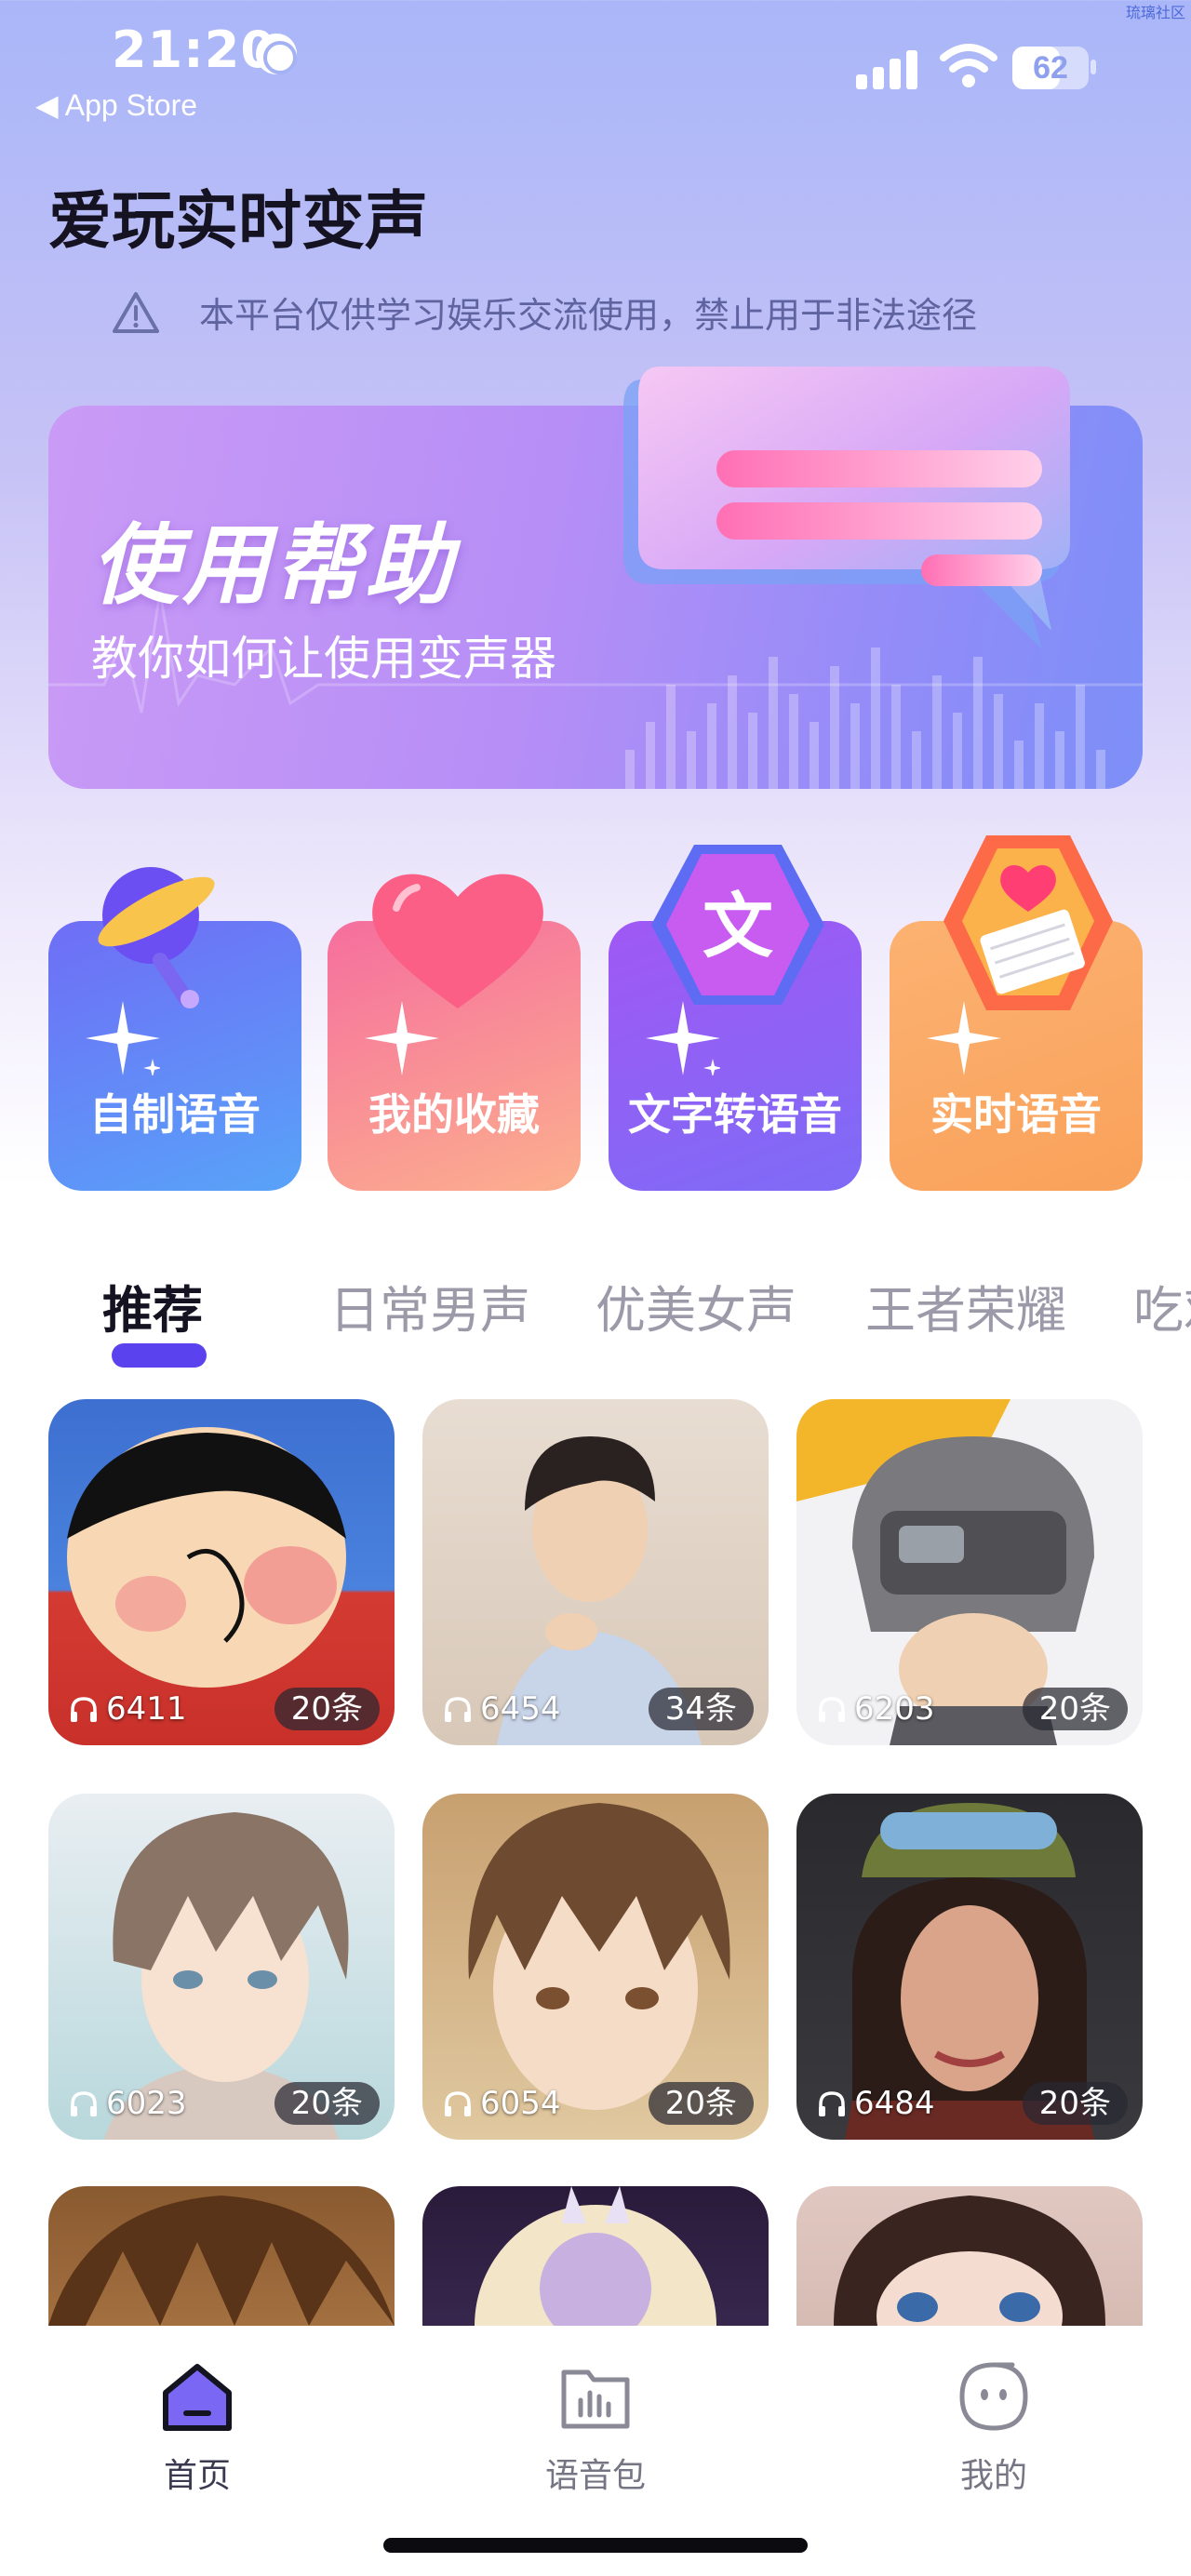  I want to click on clock: 21:20, so click(194, 49).